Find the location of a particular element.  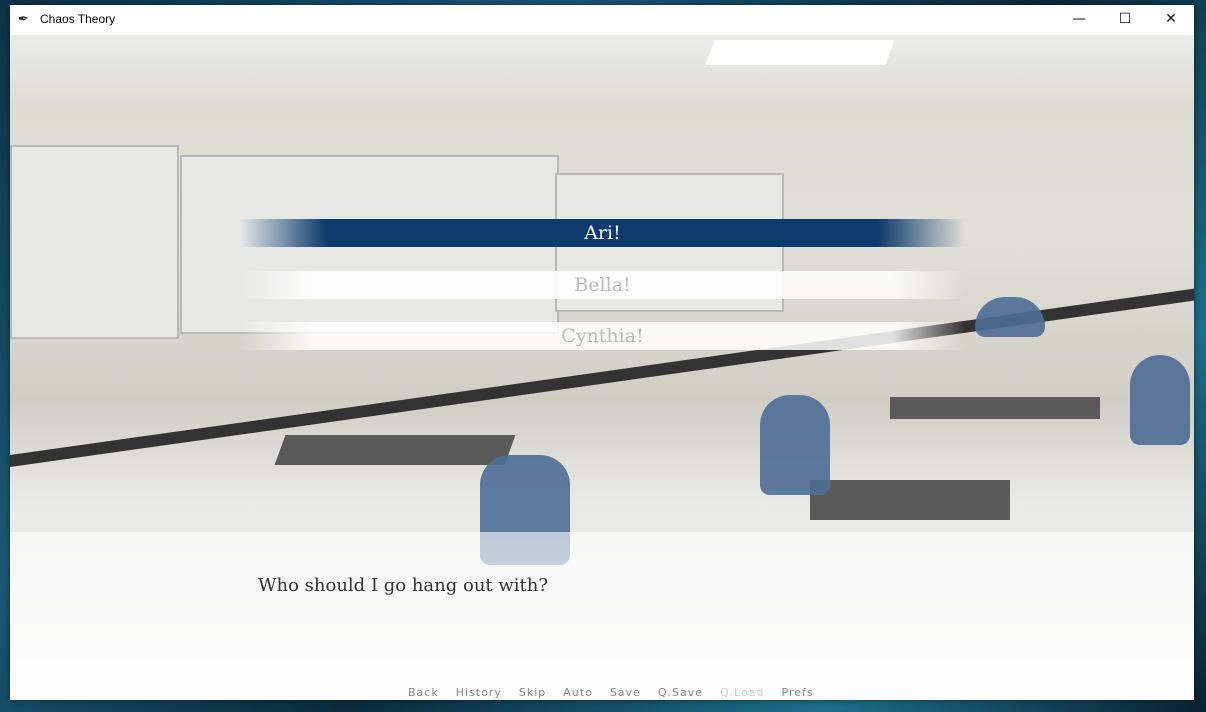

auto-button: Auto is located at coordinates (578, 692).